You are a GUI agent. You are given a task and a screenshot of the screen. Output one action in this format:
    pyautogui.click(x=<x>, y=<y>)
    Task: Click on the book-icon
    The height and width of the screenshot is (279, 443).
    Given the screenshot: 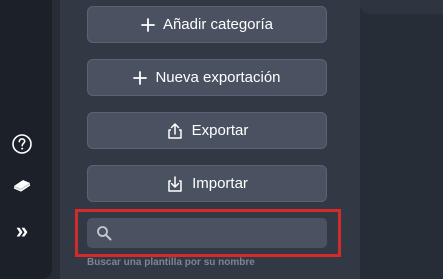 What is the action you would take?
    pyautogui.click(x=22, y=186)
    